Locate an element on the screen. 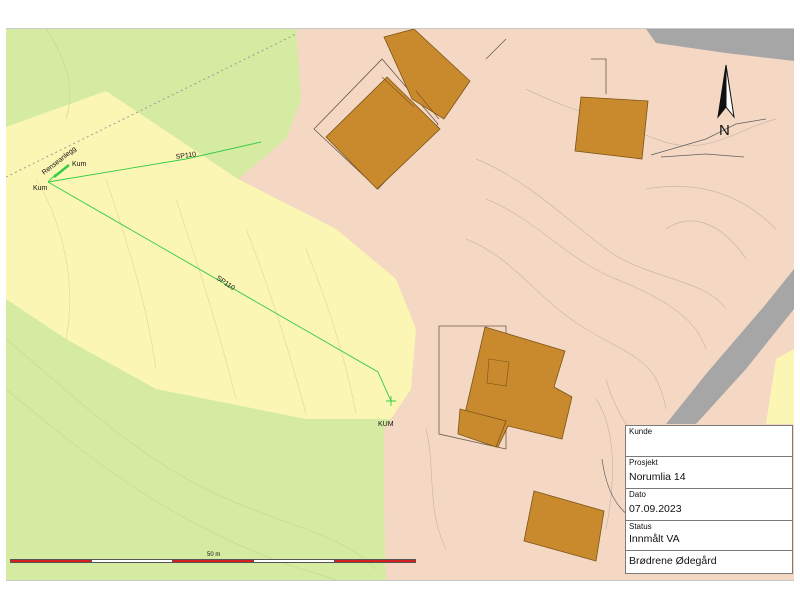 The height and width of the screenshot is (600, 800). north-label: N is located at coordinates (724, 130).